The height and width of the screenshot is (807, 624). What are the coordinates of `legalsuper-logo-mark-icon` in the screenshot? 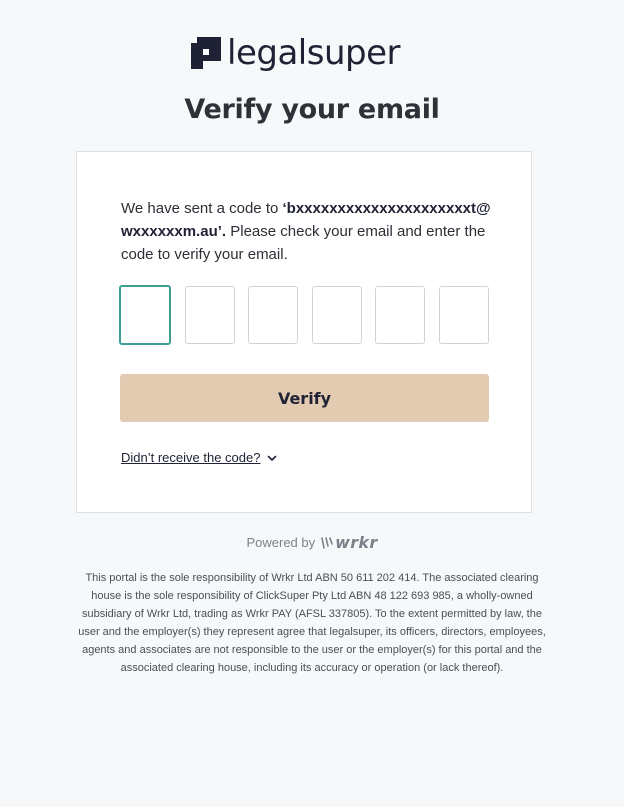 It's located at (206, 53).